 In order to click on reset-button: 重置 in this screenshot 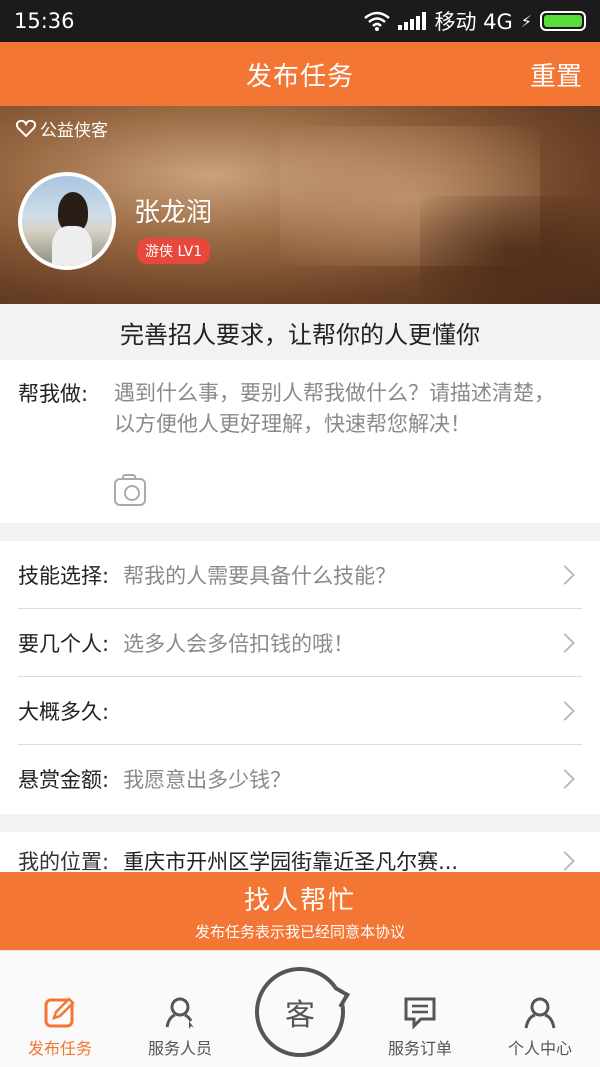, I will do `click(556, 74)`.